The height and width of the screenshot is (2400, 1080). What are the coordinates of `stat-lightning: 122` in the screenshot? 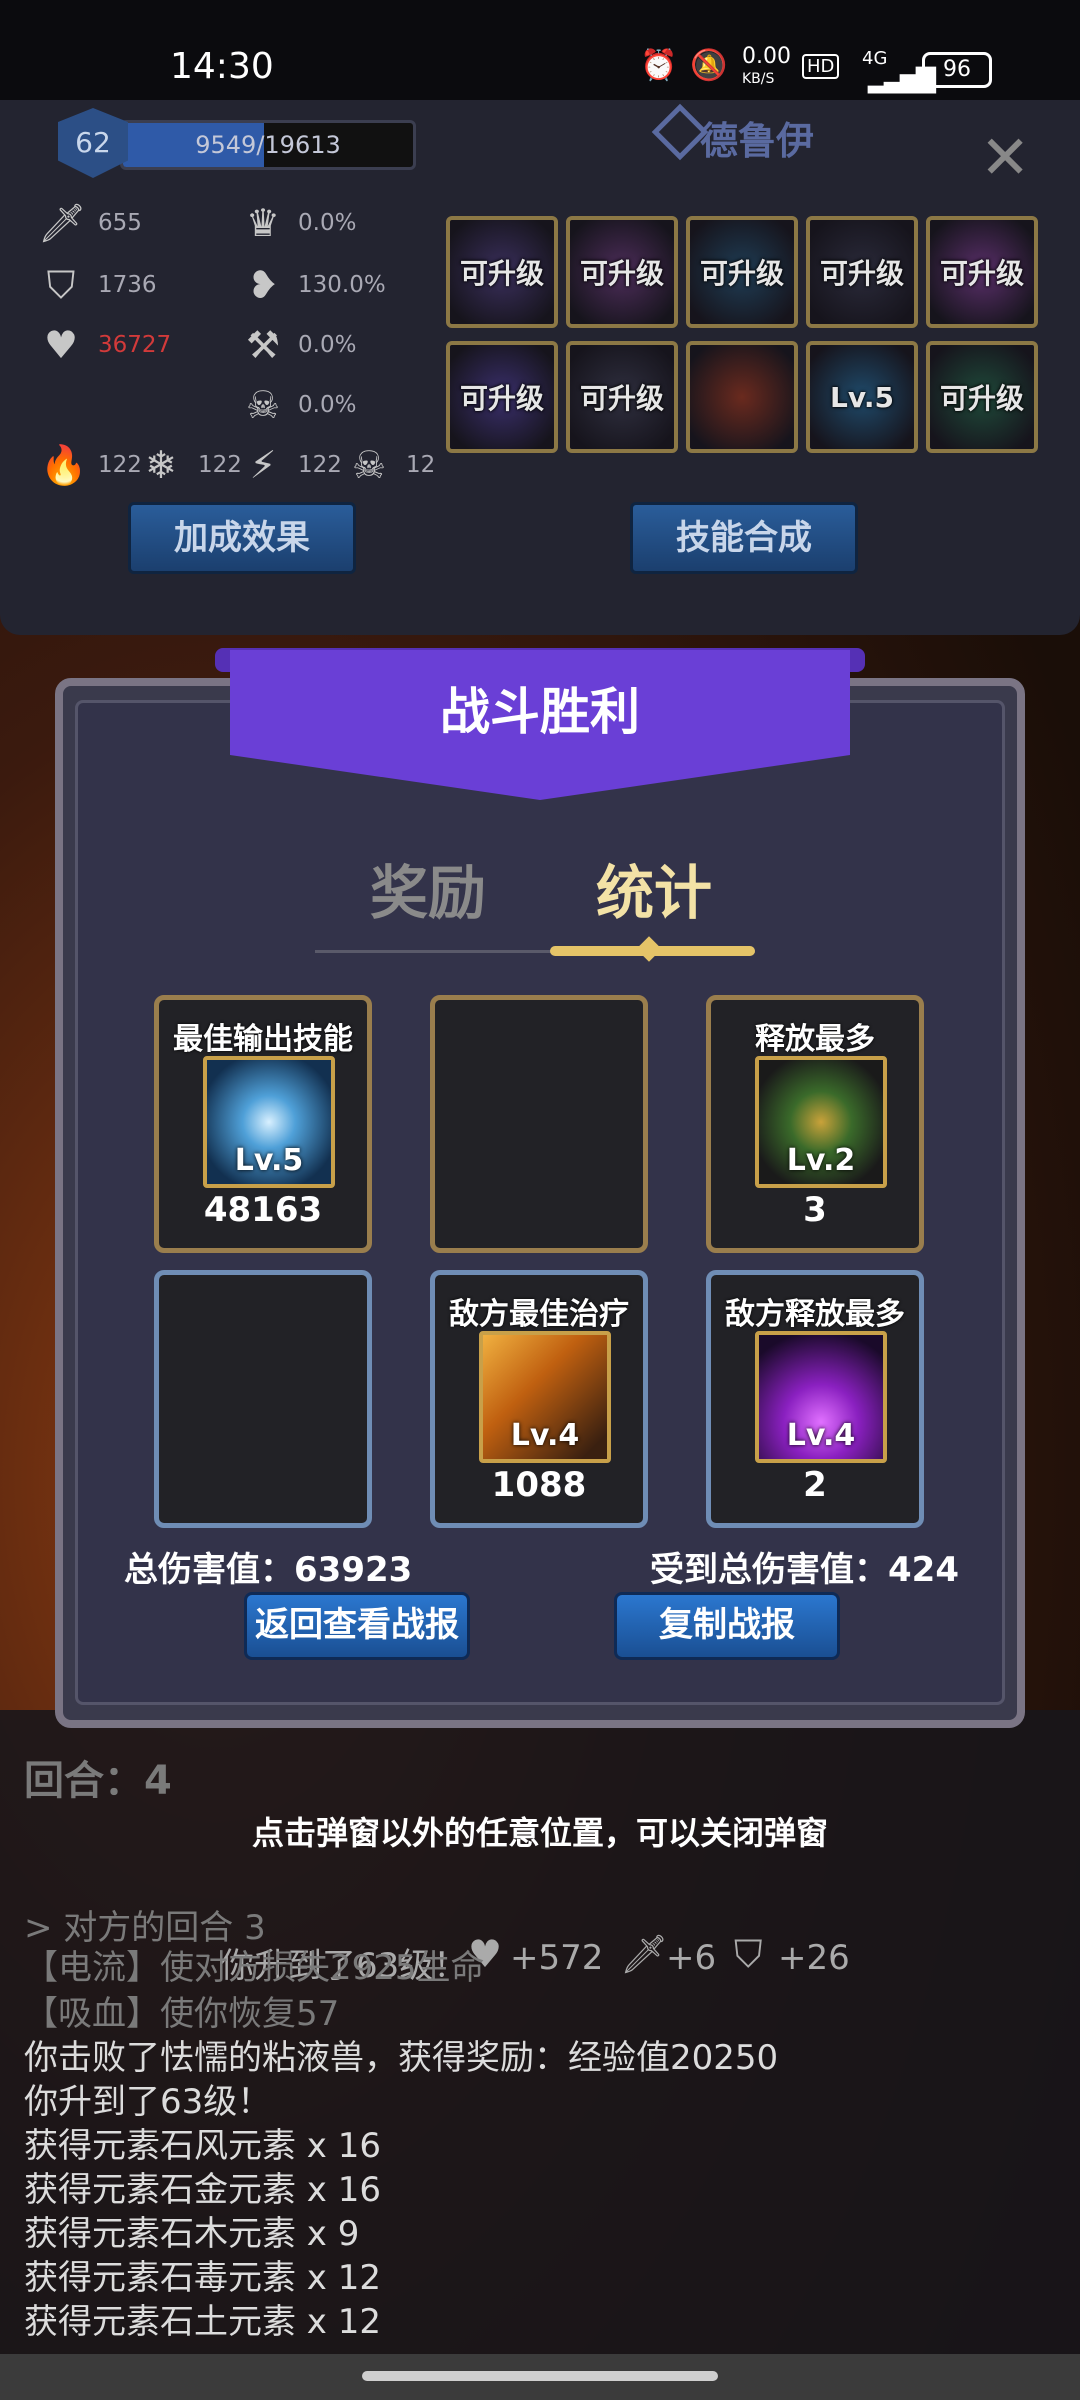 It's located at (320, 465).